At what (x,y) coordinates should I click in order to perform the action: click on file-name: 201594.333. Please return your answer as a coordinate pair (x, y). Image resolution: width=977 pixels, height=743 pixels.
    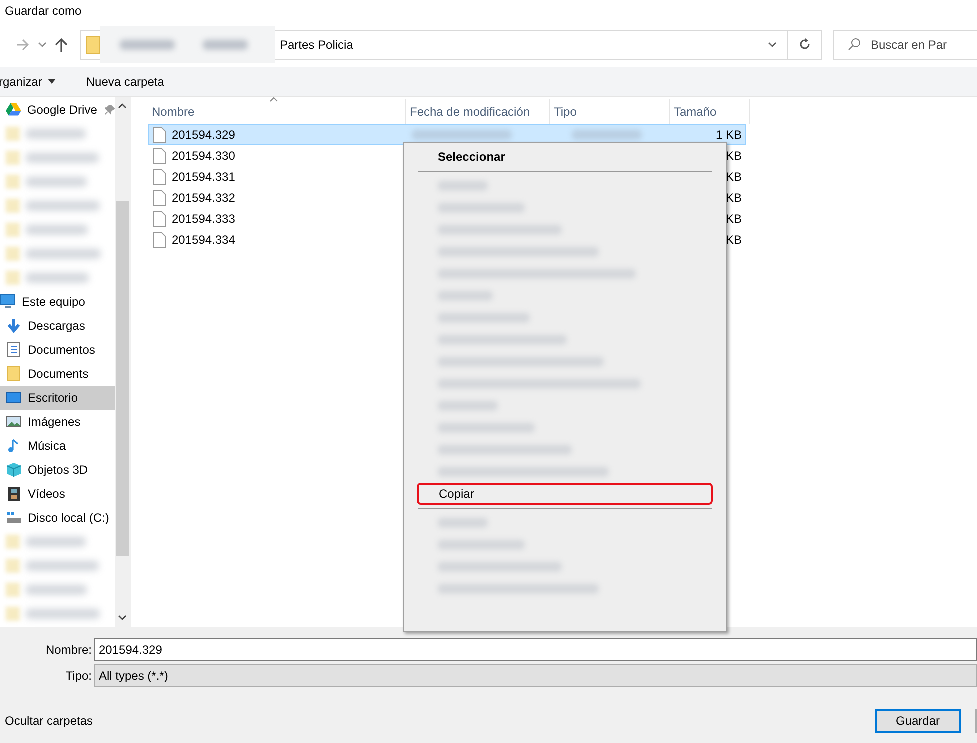
    Looking at the image, I should click on (204, 219).